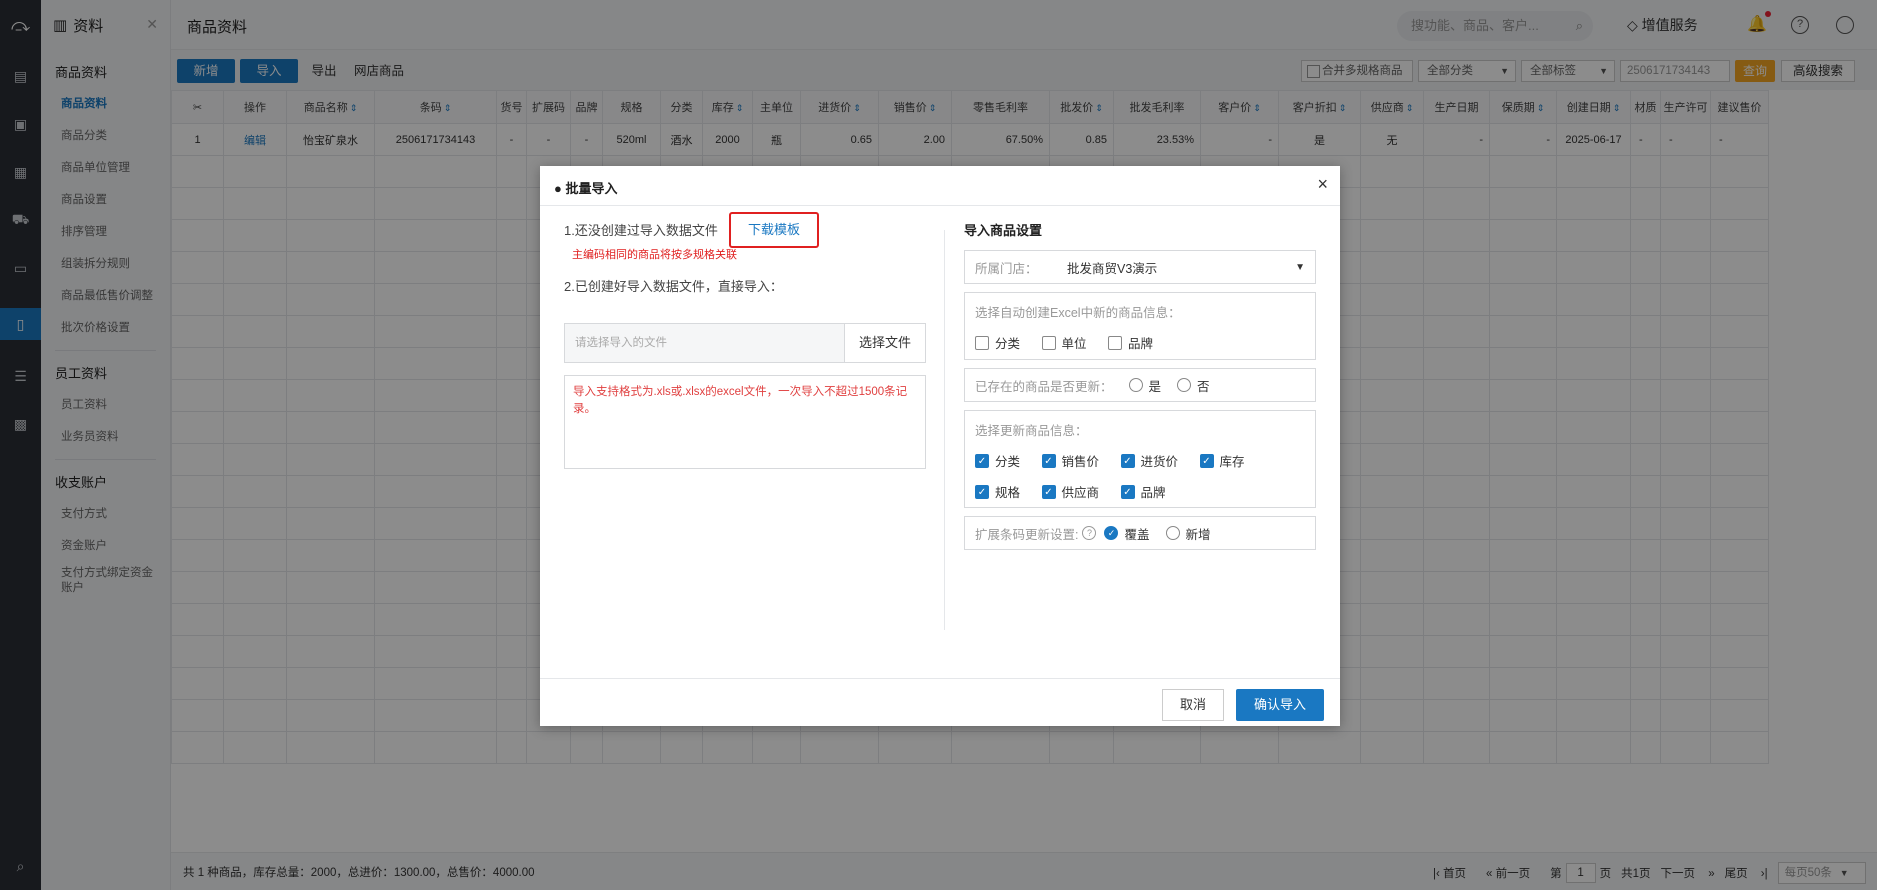  I want to click on update-yes-radio: 是, so click(1144, 385).